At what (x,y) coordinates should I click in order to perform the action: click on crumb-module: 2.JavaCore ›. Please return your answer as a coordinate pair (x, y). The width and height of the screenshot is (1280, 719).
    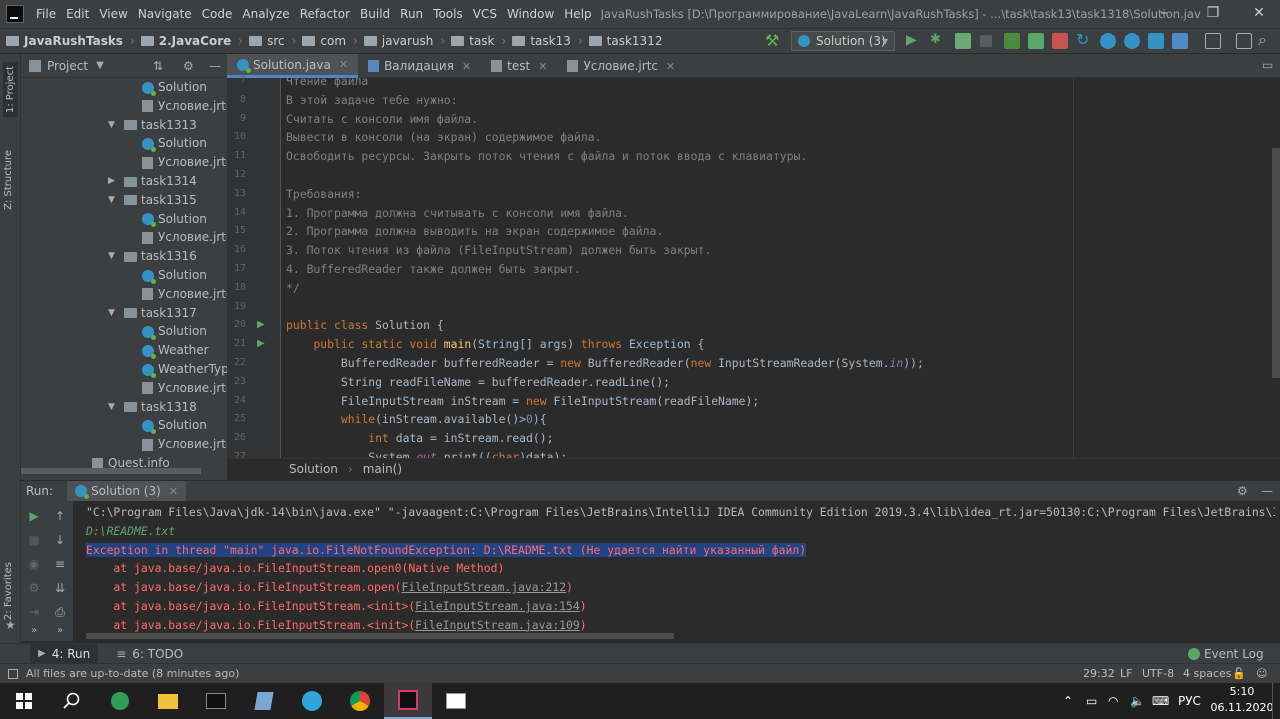
    Looking at the image, I should click on (189, 41).